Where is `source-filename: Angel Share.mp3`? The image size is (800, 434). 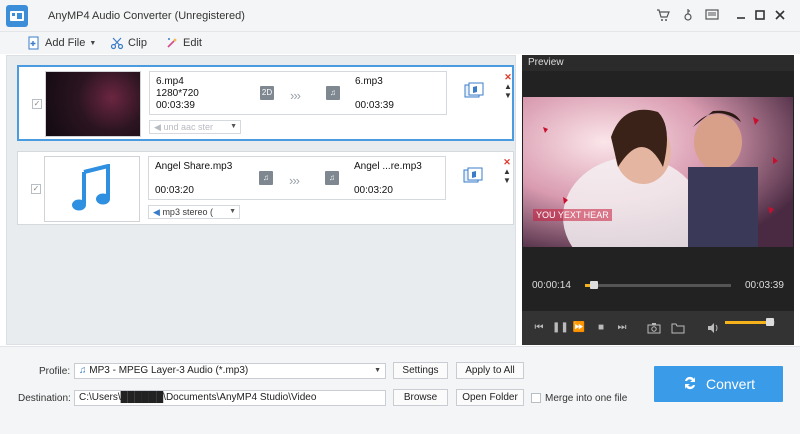 source-filename: Angel Share.mp3 is located at coordinates (194, 166).